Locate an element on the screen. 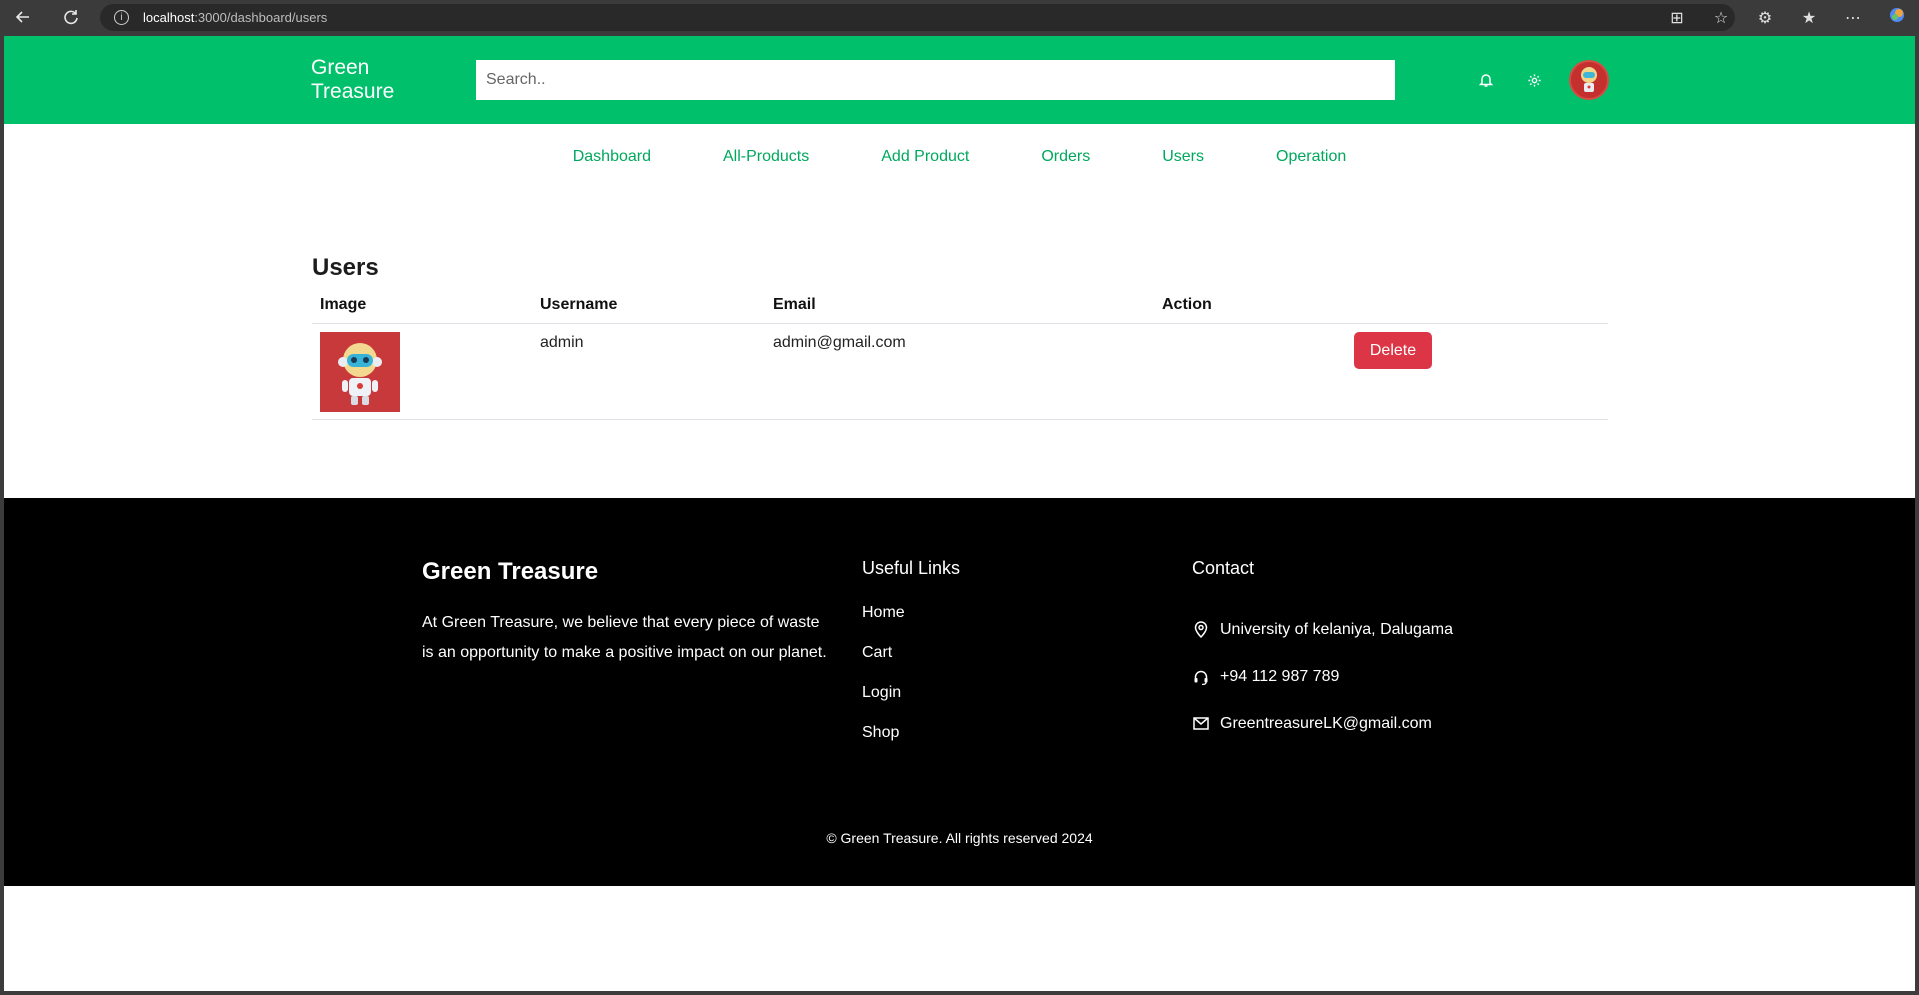 The image size is (1919, 995). brand-logo: Green Treasure is located at coordinates (366, 80).